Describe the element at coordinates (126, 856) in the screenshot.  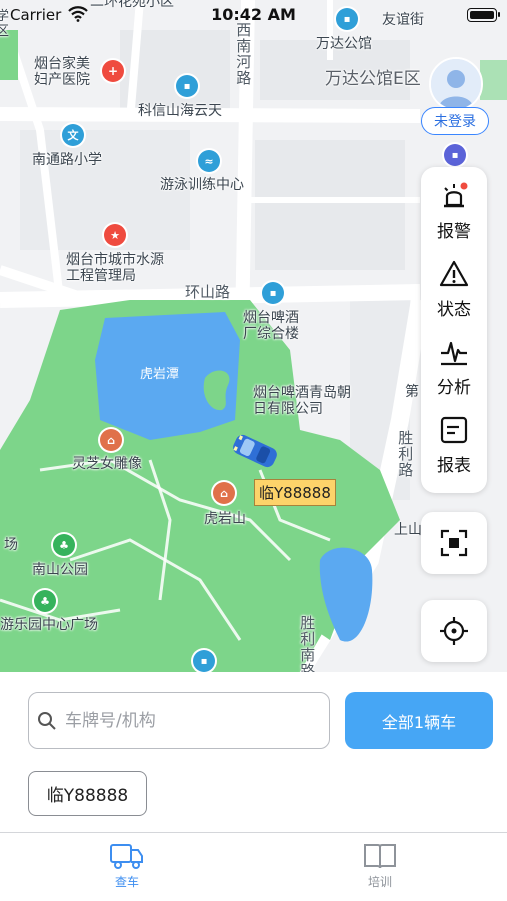
I see `truck-icon` at that location.